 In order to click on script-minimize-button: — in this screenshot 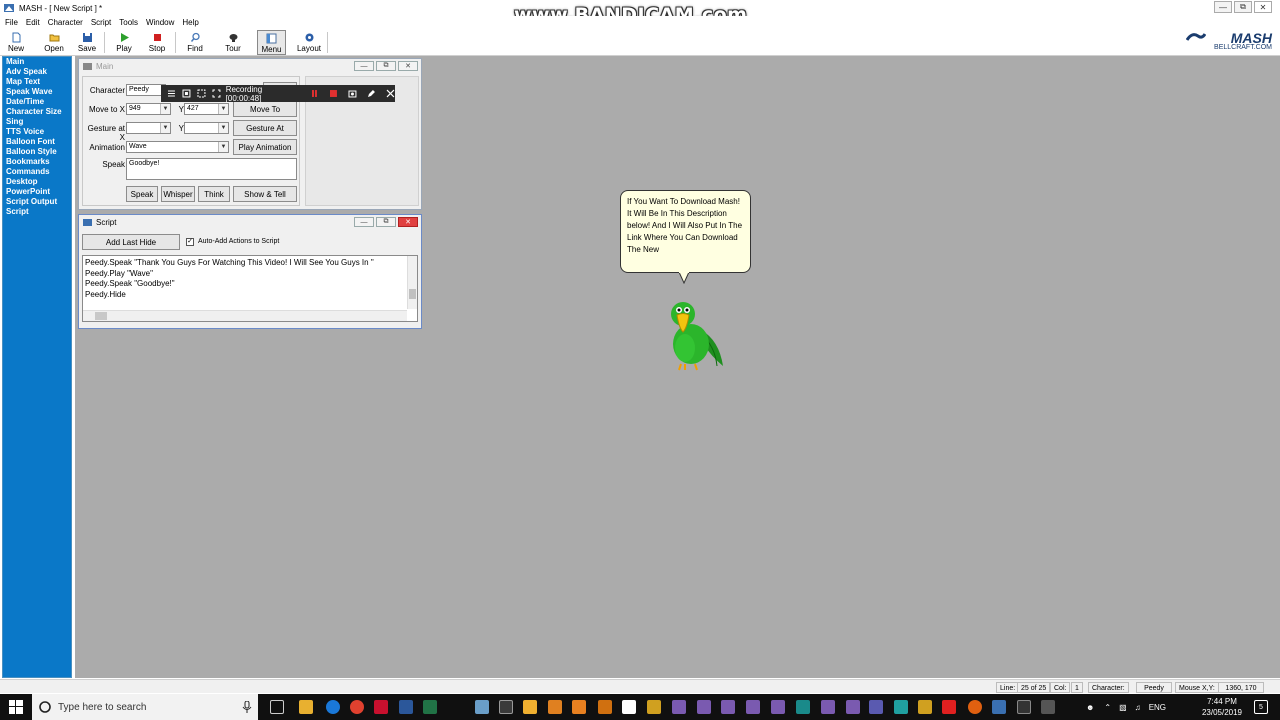, I will do `click(364, 222)`.